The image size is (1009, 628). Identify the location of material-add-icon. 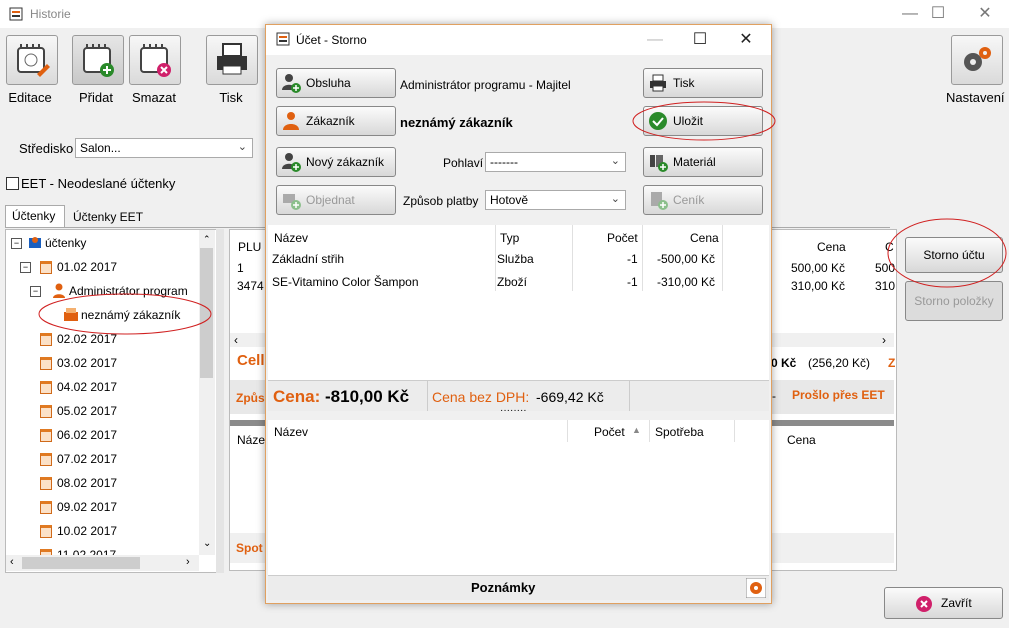
(659, 163).